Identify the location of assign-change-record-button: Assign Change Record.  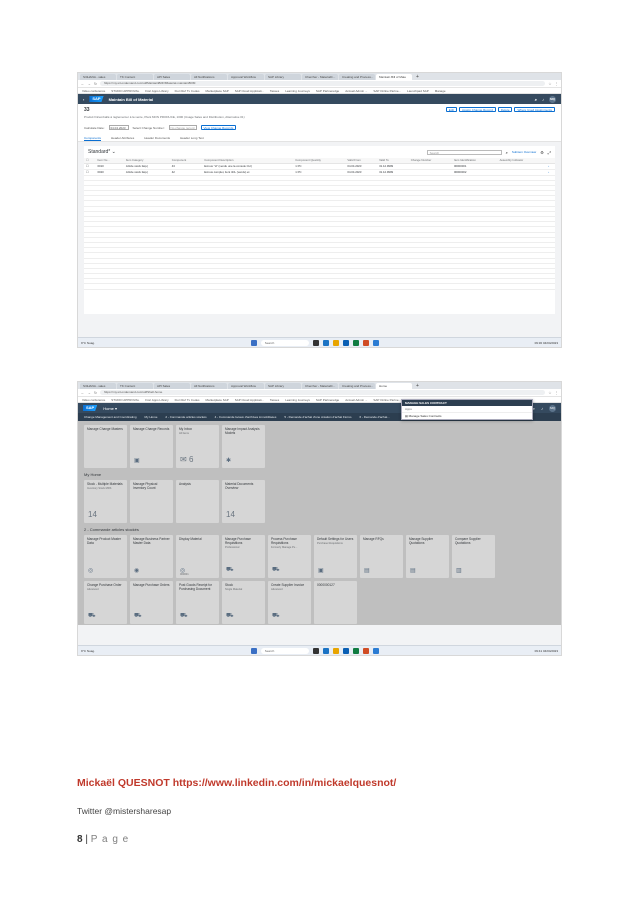
(477, 109).